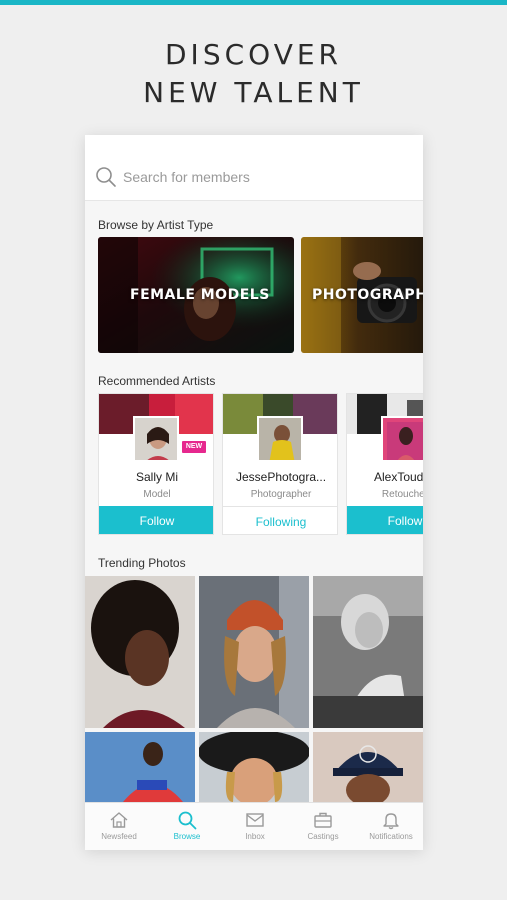 The width and height of the screenshot is (507, 900). What do you see at coordinates (280, 464) in the screenshot?
I see `artist-card-jessephotogra: JessePhotogra... Photographer Following` at bounding box center [280, 464].